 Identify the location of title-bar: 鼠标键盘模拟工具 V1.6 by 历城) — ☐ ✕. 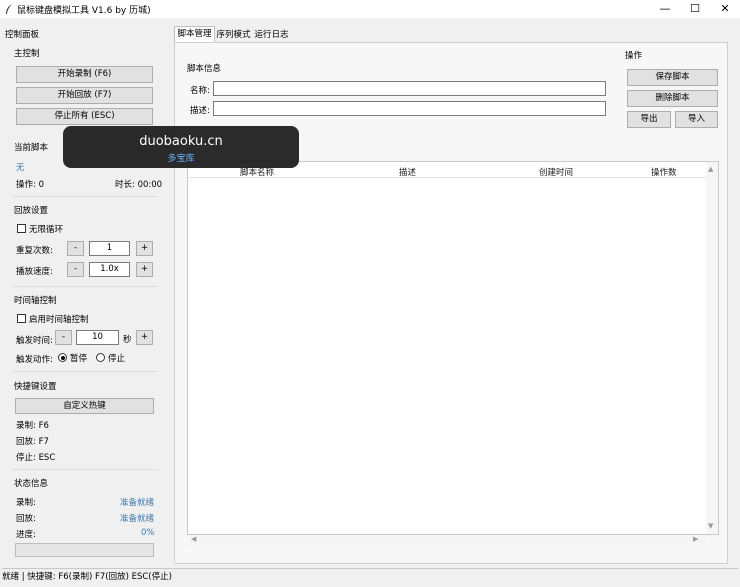
(370, 9).